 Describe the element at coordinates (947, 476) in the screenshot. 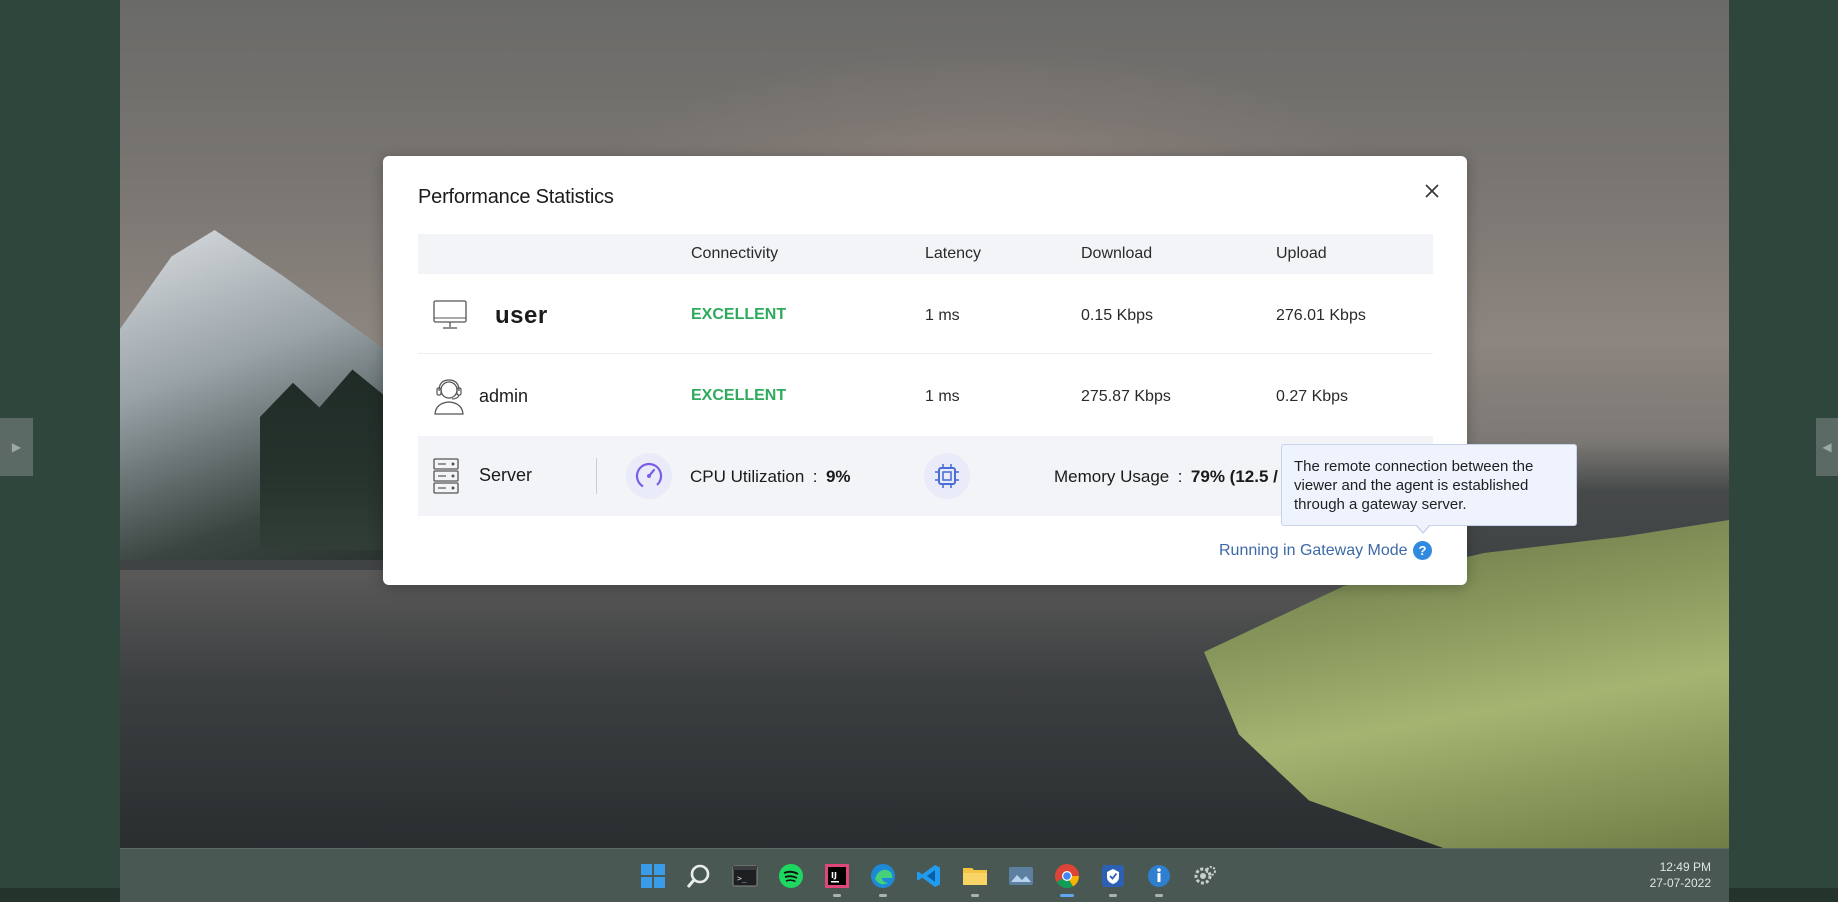

I see `memory-chip-icon` at that location.